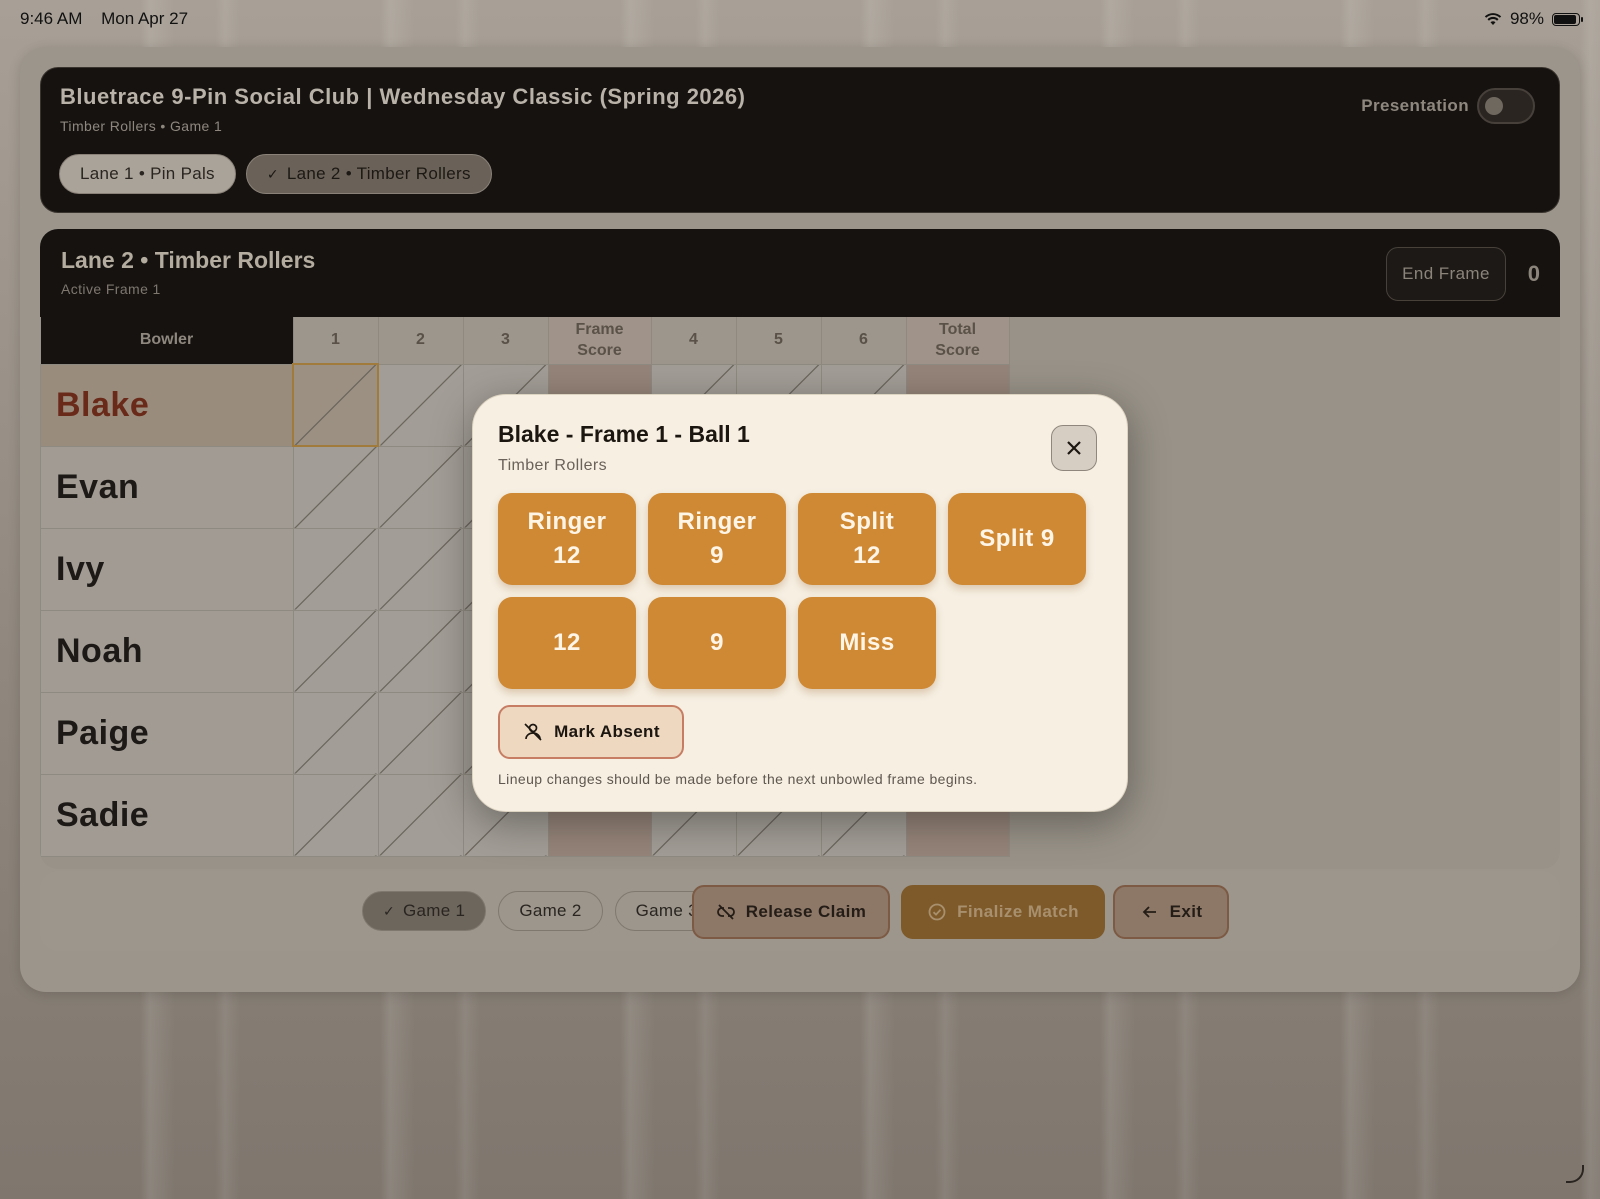 This screenshot has height=1199, width=1600. Describe the element at coordinates (1149, 912) in the screenshot. I see `arrow-left-icon` at that location.